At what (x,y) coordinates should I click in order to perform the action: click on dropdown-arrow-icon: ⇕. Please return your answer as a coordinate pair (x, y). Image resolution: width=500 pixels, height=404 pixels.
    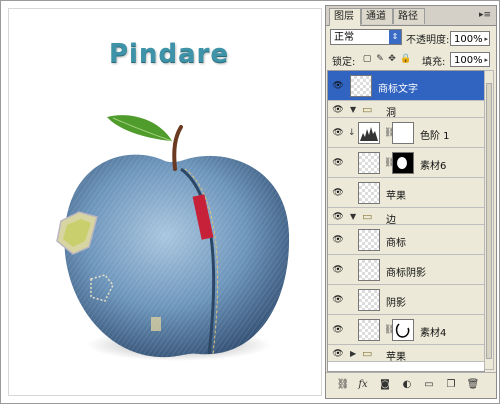
    Looking at the image, I should click on (395, 37).